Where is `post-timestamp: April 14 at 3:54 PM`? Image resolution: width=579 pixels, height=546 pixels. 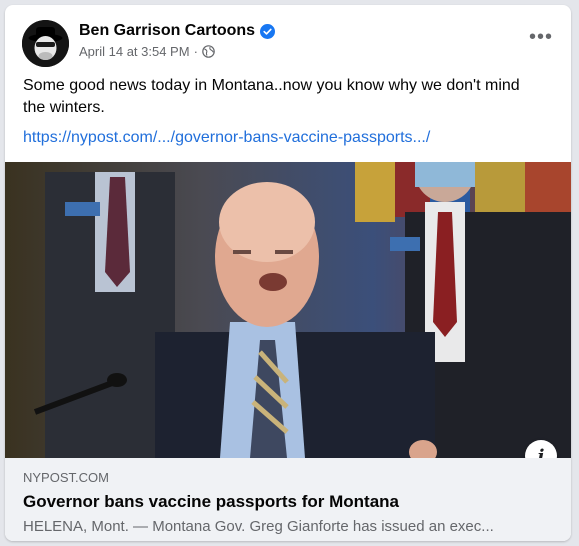
post-timestamp: April 14 at 3:54 PM is located at coordinates (134, 51).